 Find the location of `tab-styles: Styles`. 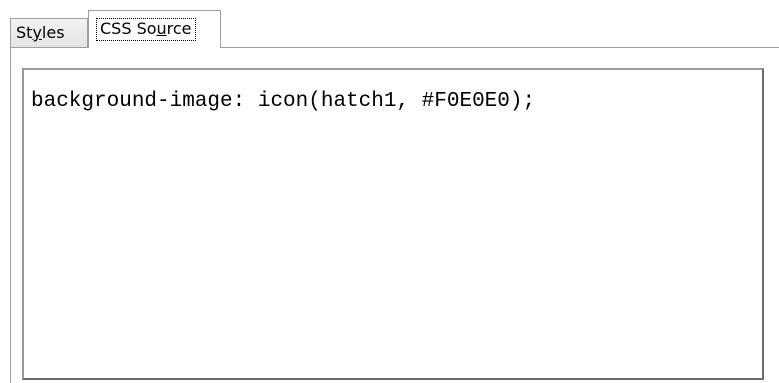

tab-styles: Styles is located at coordinates (49, 32).